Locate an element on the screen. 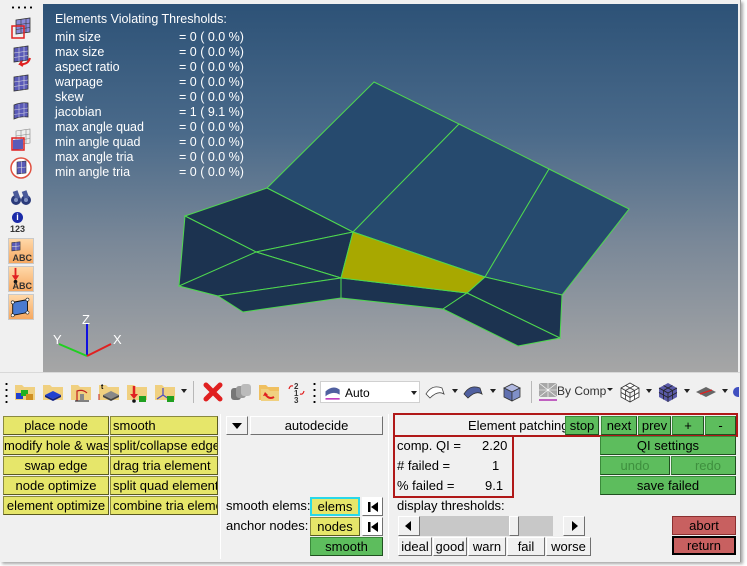  stat-label: max angle tria is located at coordinates (94, 157).